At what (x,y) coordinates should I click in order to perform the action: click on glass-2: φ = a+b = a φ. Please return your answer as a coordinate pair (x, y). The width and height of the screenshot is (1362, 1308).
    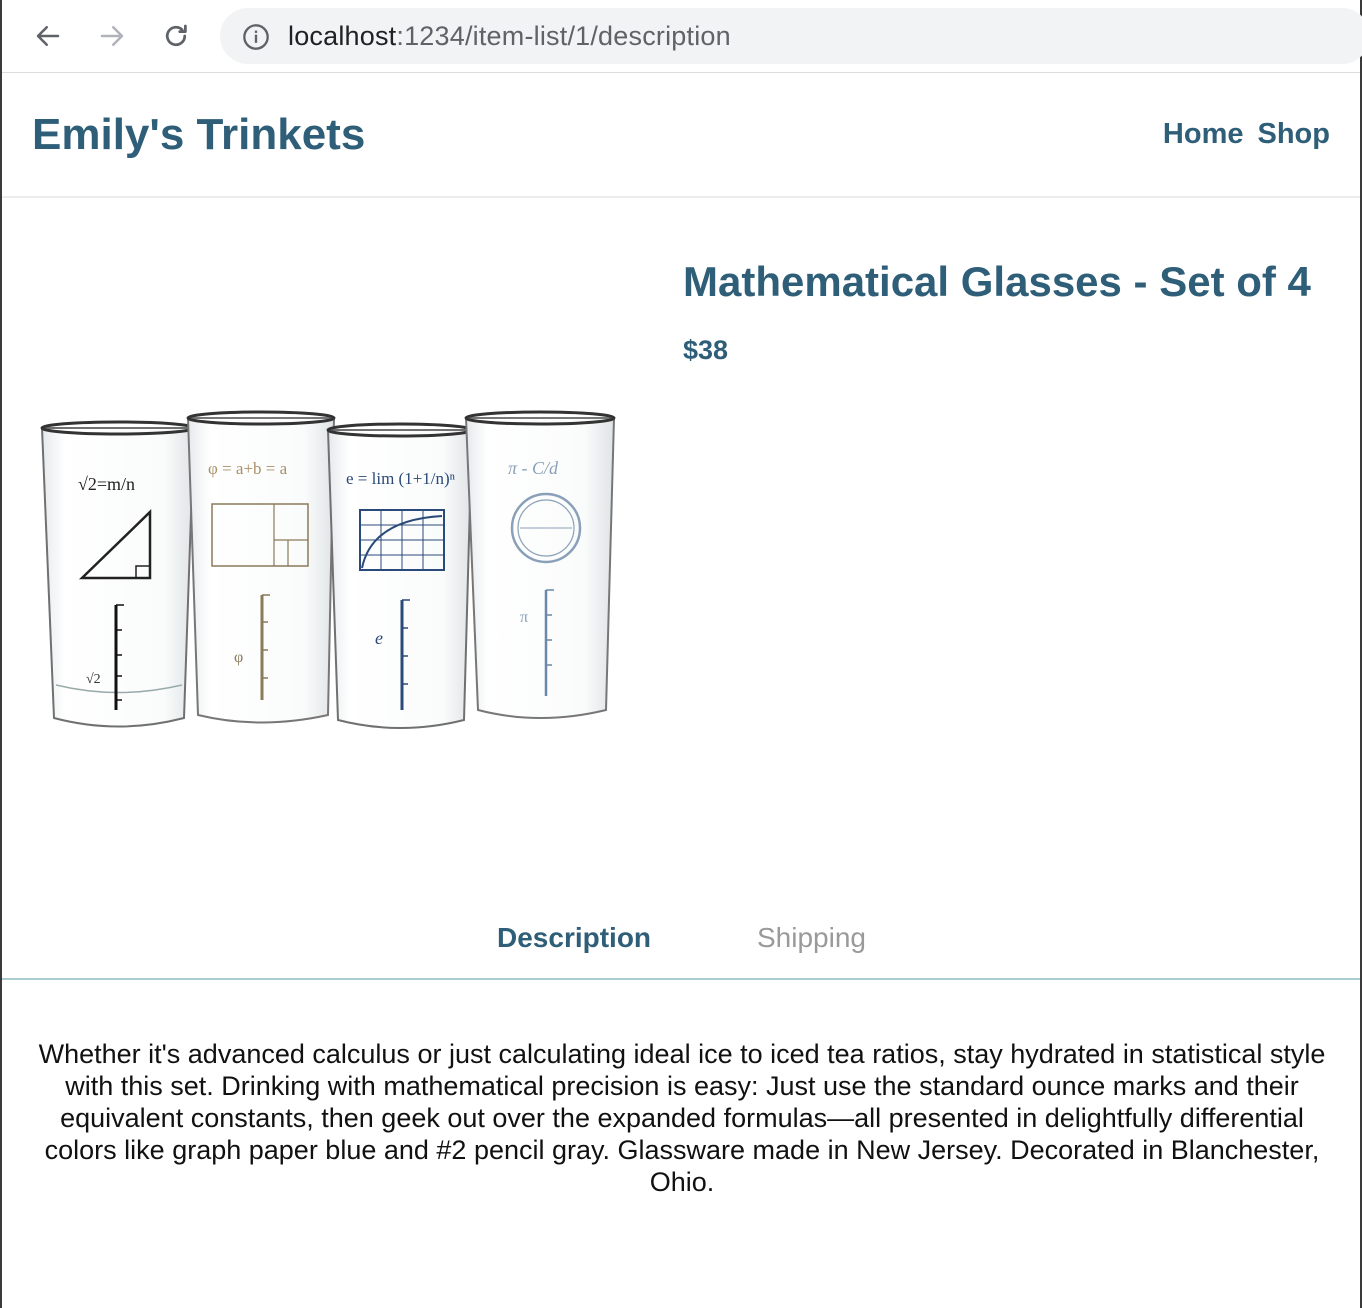
    Looking at the image, I should click on (261, 567).